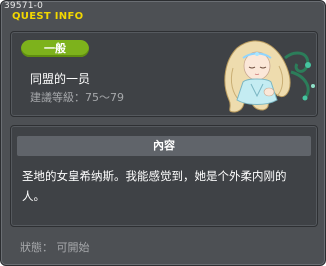 Image resolution: width=326 pixels, height=266 pixels. What do you see at coordinates (24, 6) in the screenshot?
I see `quest-id: 39571-0` at bounding box center [24, 6].